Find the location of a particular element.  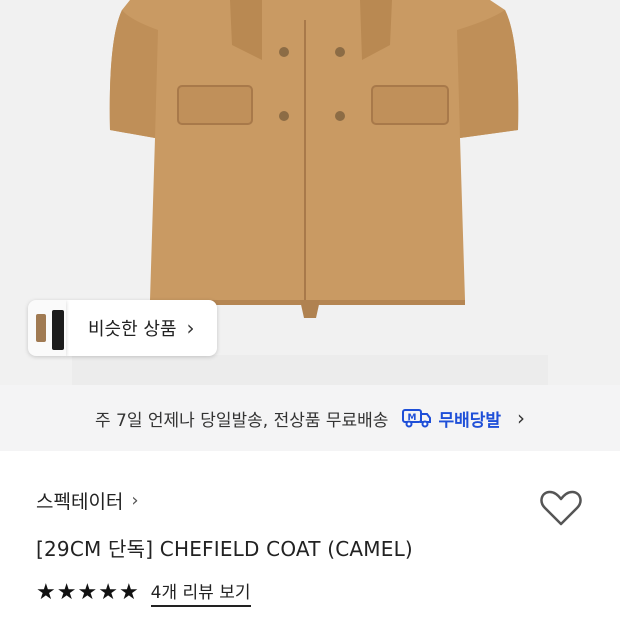

review-link: 4개 리뷰 보기 is located at coordinates (200, 592).